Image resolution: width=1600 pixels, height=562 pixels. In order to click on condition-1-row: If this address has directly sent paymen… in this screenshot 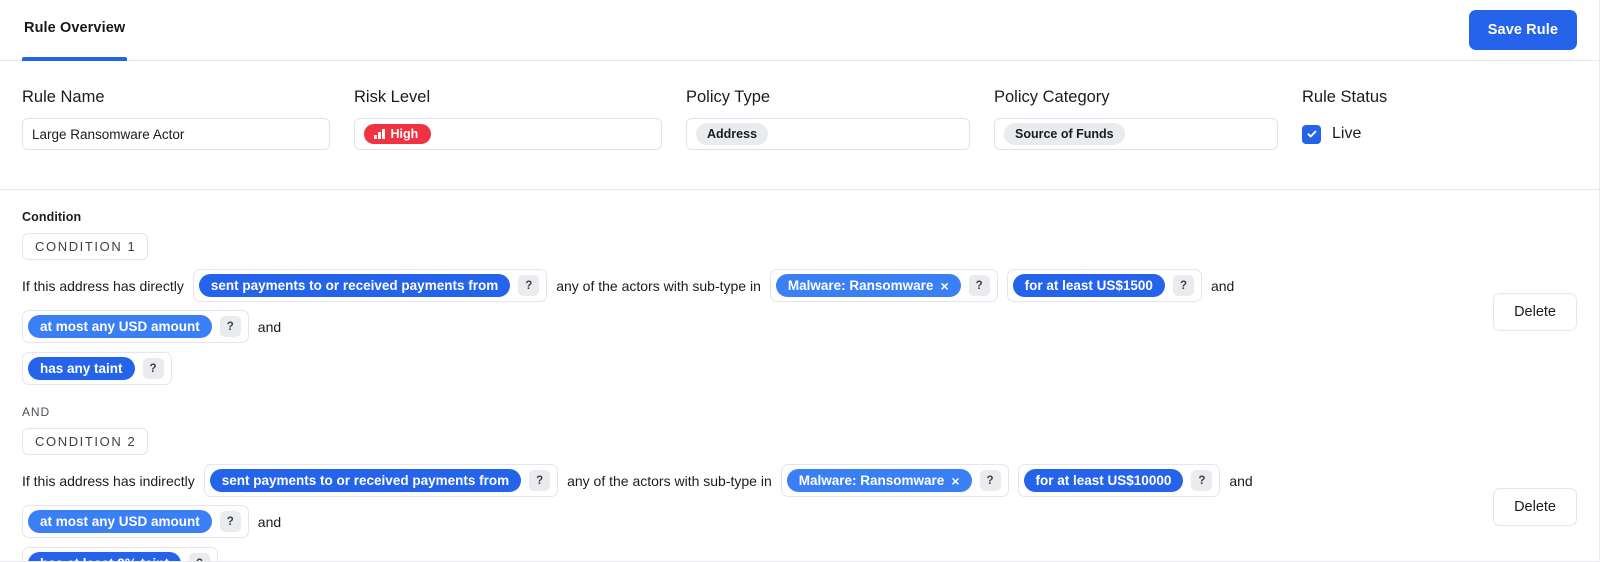, I will do `click(722, 306)`.